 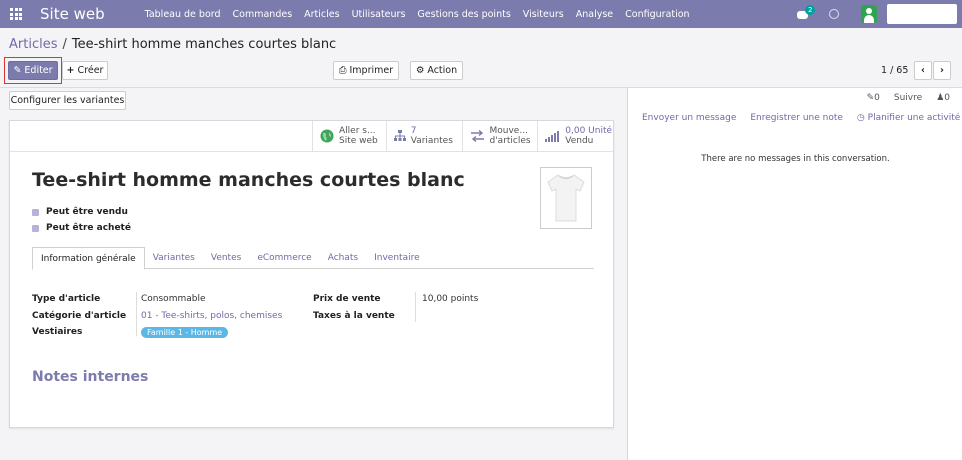 I want to click on log-note-button: Enregistrer une note, so click(x=796, y=118).